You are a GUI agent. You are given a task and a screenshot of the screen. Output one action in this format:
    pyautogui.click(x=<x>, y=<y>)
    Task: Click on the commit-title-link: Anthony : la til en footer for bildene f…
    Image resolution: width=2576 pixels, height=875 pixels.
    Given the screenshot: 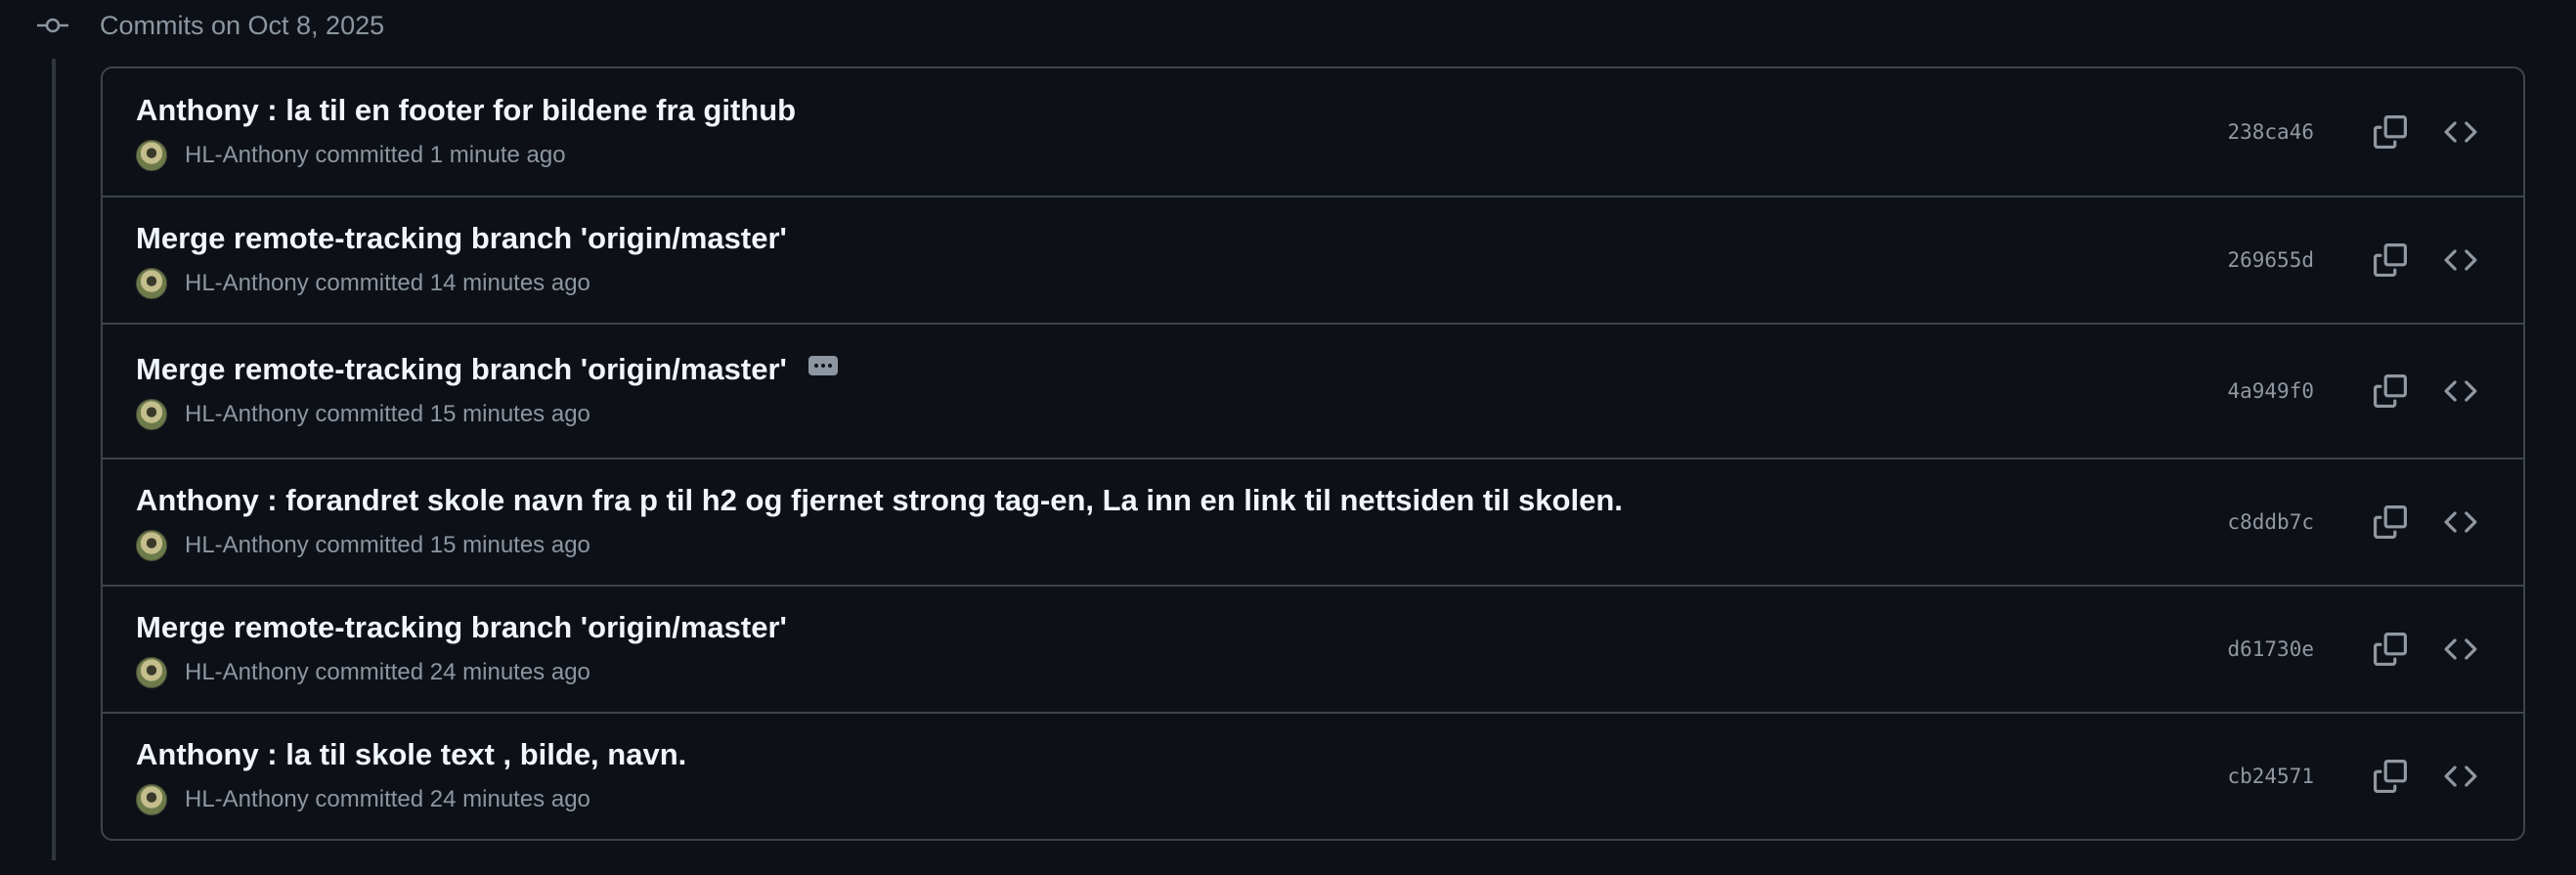 What is the action you would take?
    pyautogui.click(x=466, y=110)
    